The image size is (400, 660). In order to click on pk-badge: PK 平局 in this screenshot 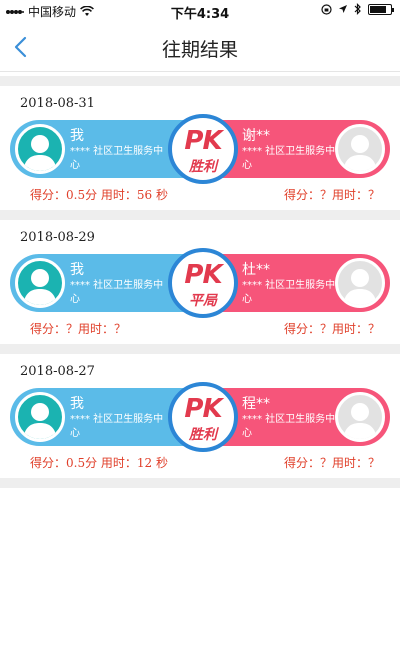, I will do `click(203, 283)`.